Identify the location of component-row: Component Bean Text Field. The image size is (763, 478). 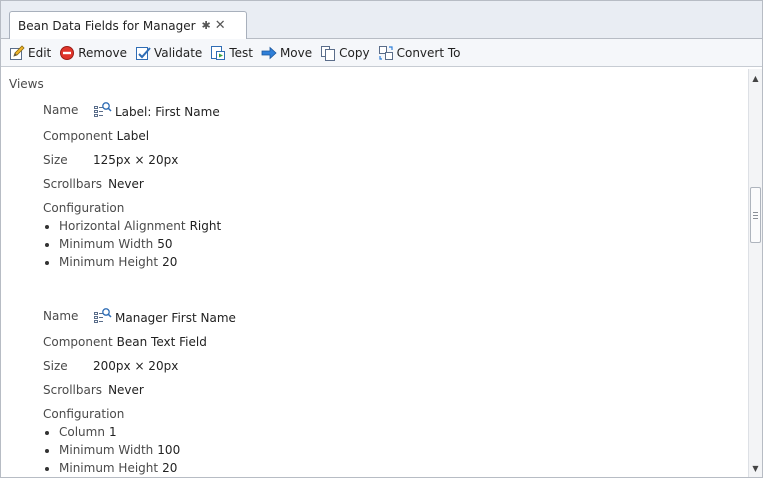
(125, 342).